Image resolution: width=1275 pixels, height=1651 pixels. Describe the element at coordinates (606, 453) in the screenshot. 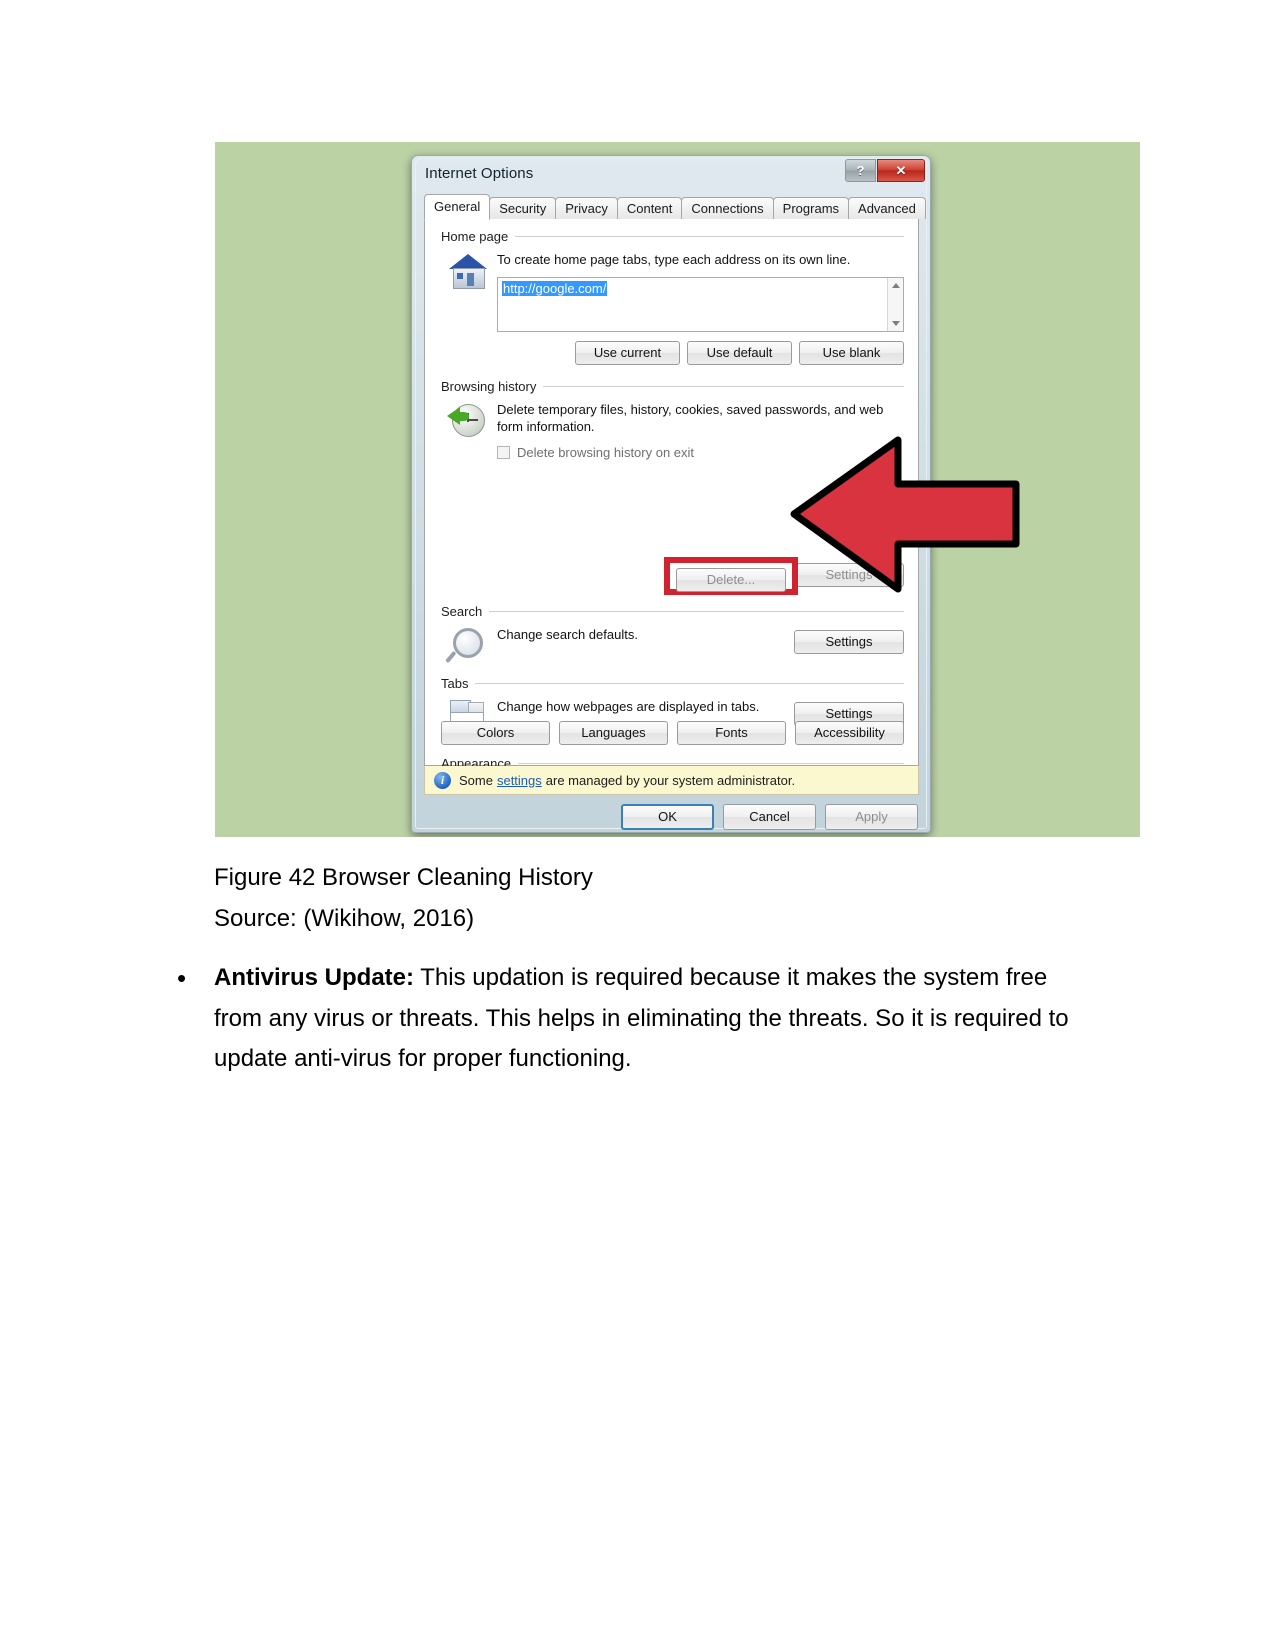

I see `delete-on-exit-label: Delete browsing history on exit` at that location.